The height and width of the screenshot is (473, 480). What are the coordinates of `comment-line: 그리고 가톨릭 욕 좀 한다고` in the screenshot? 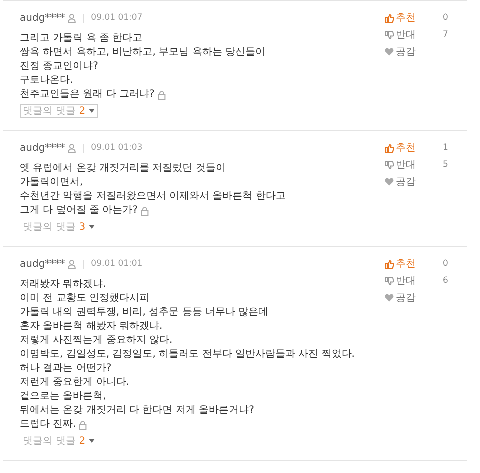 It's located at (81, 39).